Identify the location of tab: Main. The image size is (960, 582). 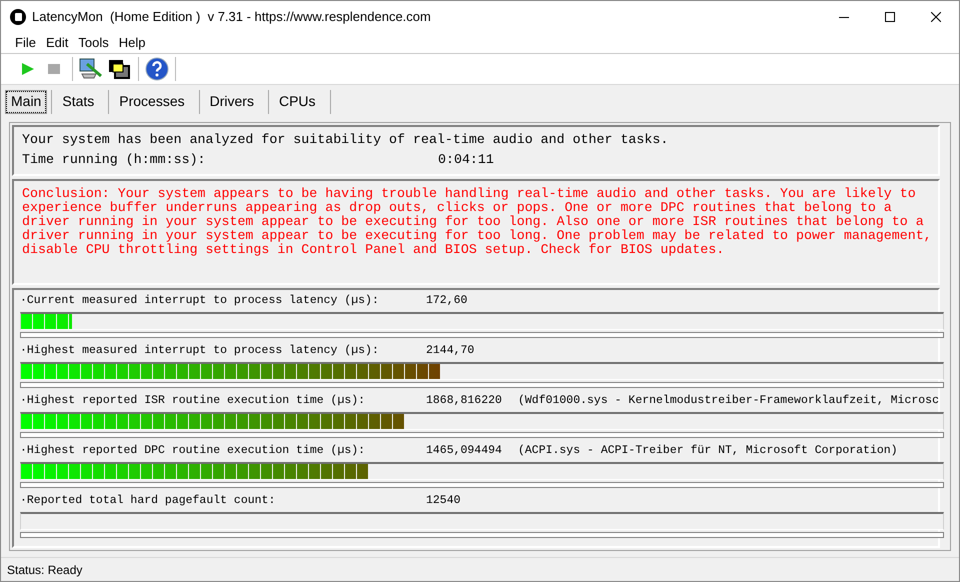
(26, 102).